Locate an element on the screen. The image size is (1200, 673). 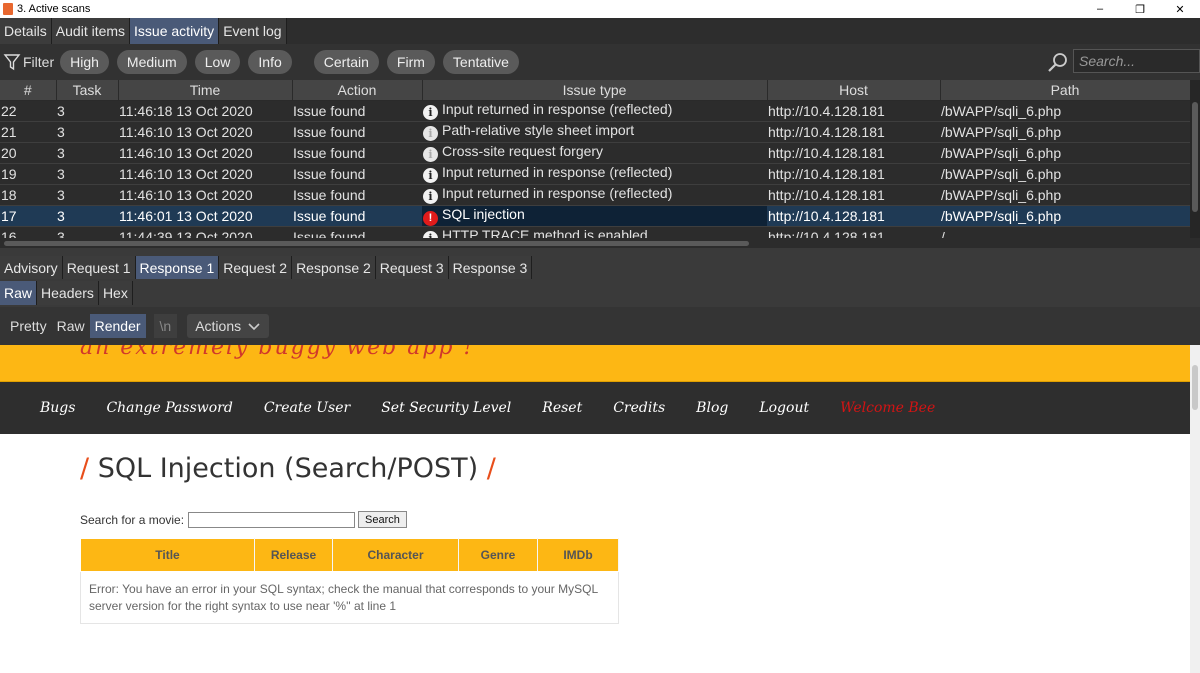
pretty-button: Pretty is located at coordinates (28, 326).